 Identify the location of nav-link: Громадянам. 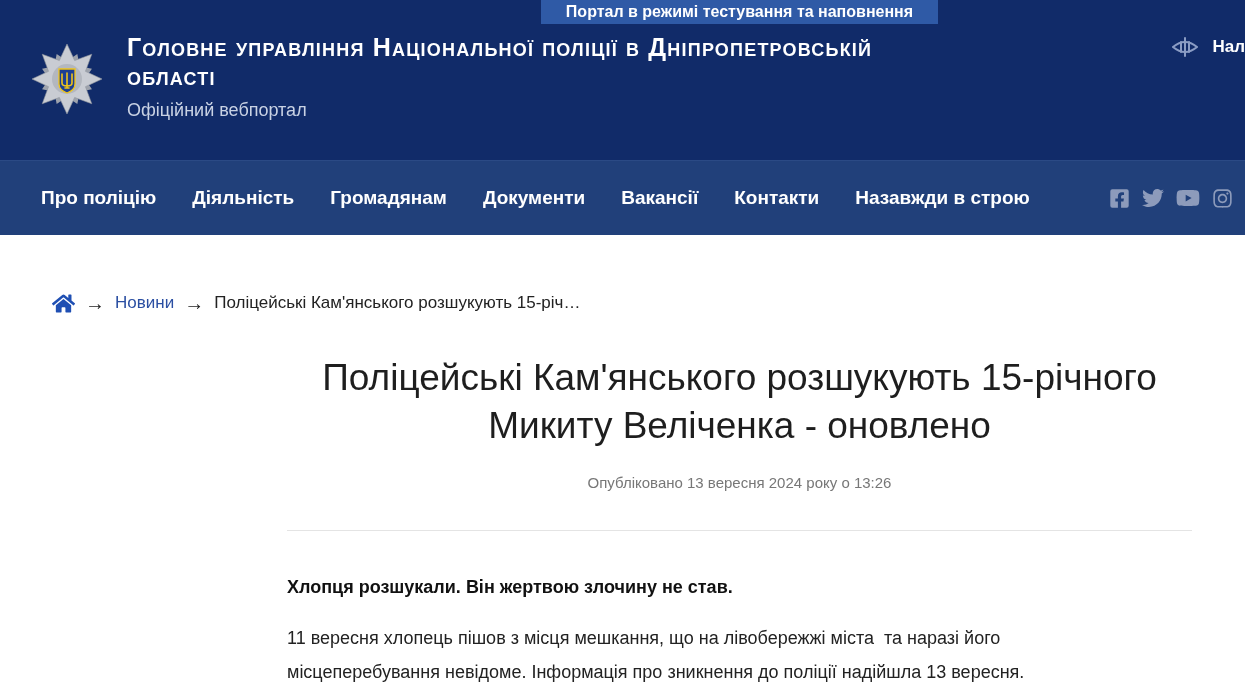
(388, 198).